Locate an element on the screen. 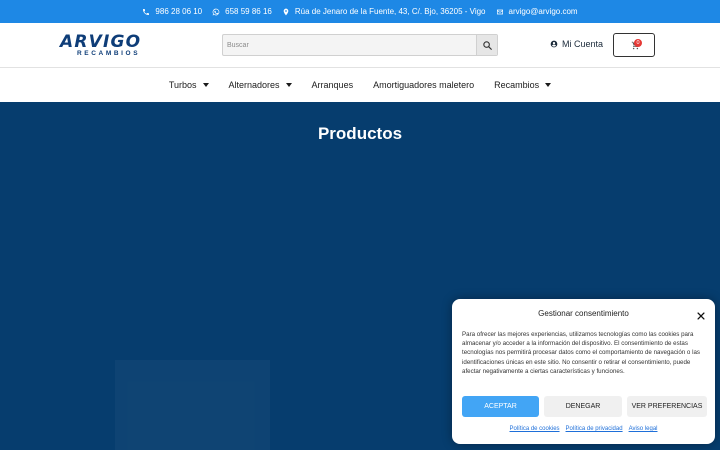  nav-item-label: Recambios is located at coordinates (517, 85).